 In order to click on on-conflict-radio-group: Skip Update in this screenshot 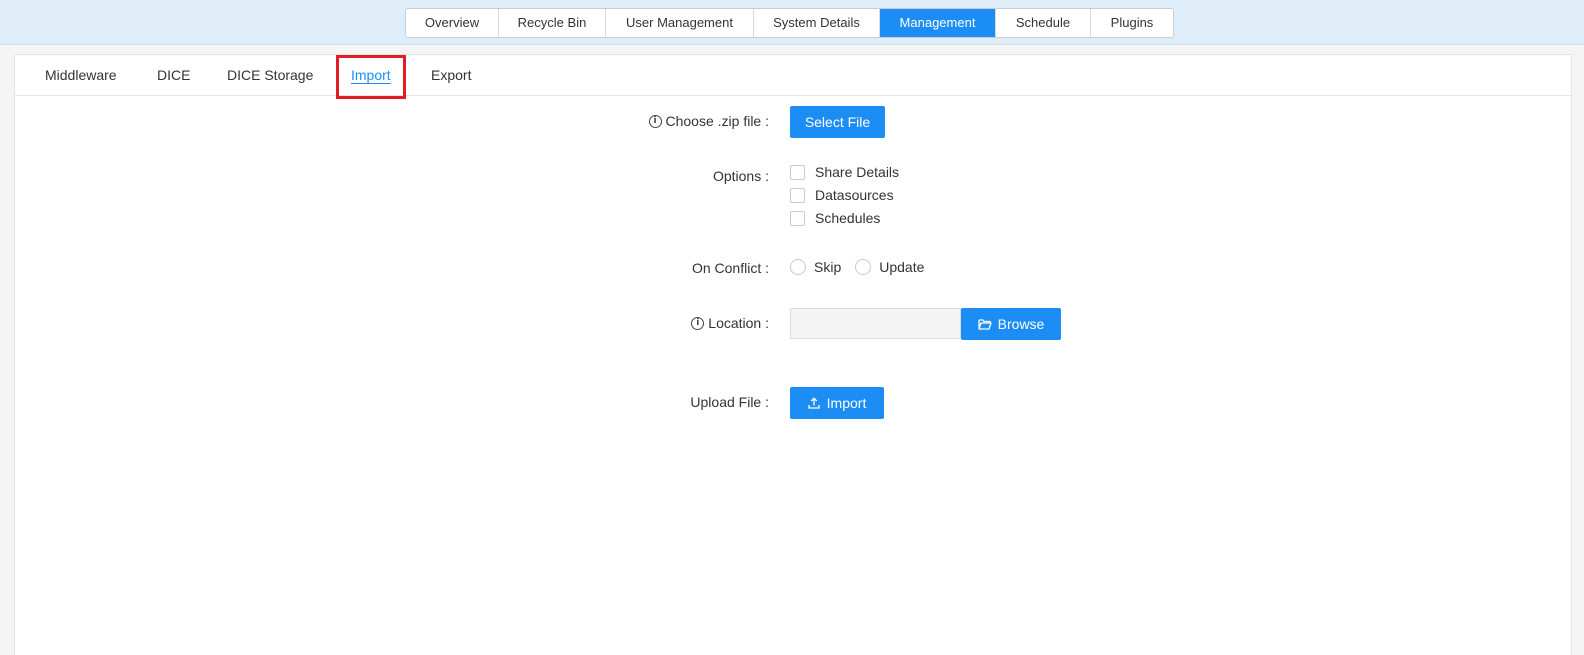, I will do `click(857, 267)`.